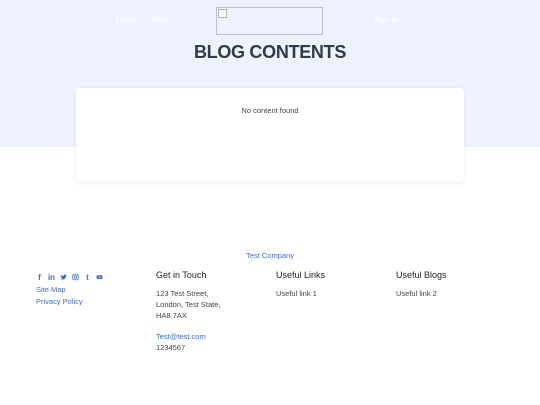 The width and height of the screenshot is (540, 405). I want to click on instagram-icon, so click(75, 277).